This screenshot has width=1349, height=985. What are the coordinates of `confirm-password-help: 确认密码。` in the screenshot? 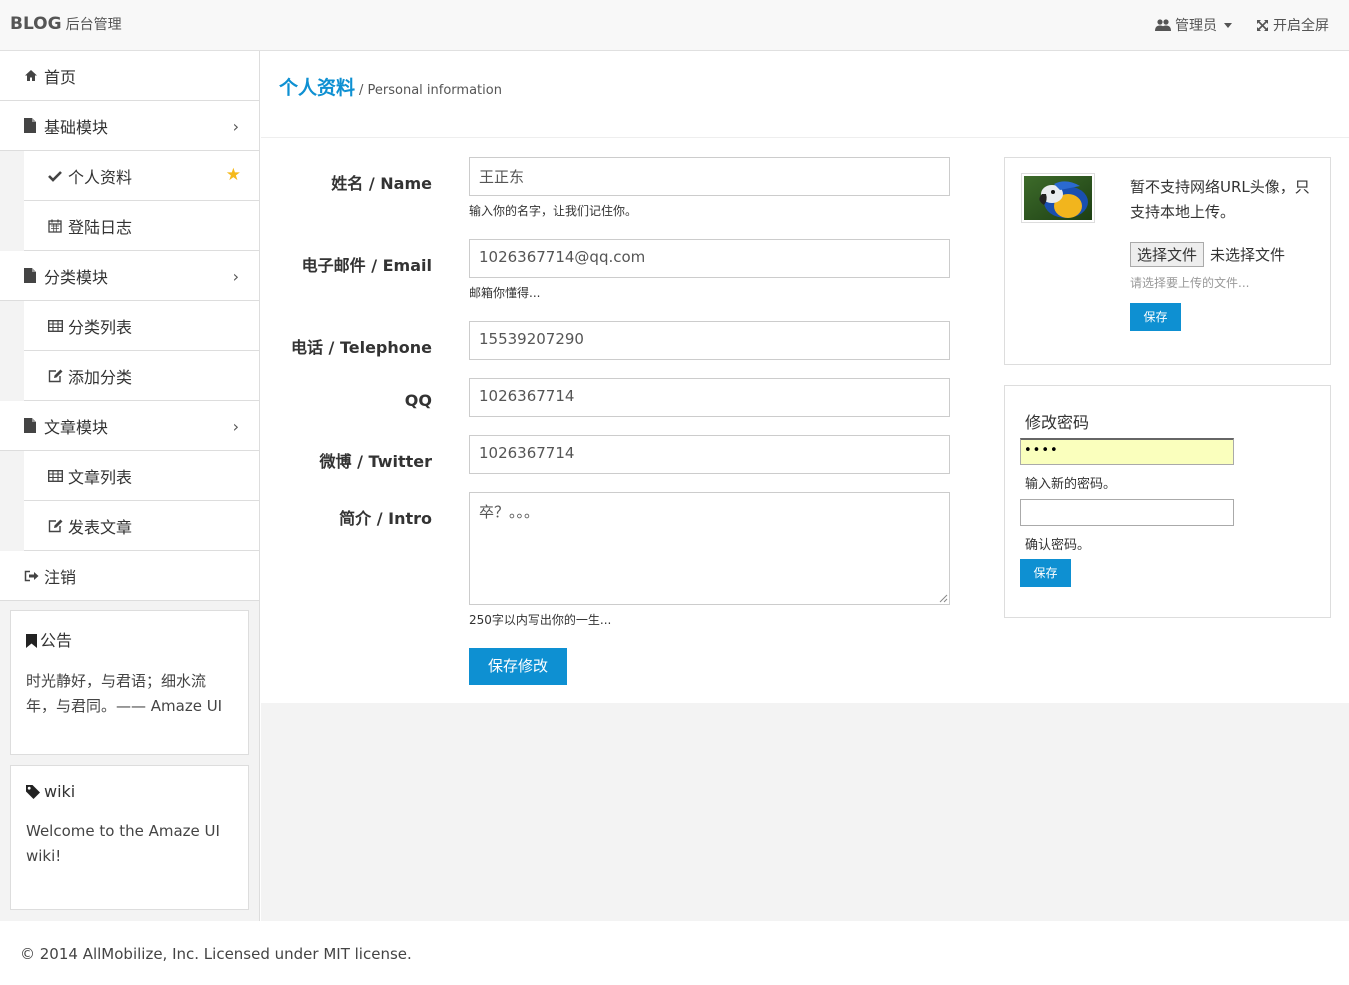 It's located at (1058, 545).